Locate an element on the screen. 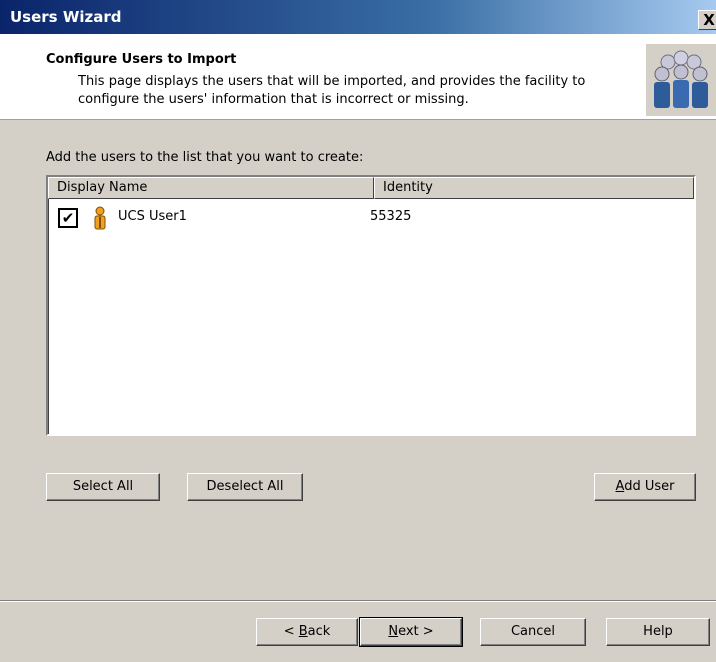 The width and height of the screenshot is (716, 662). add-user-button: Add User is located at coordinates (645, 487).